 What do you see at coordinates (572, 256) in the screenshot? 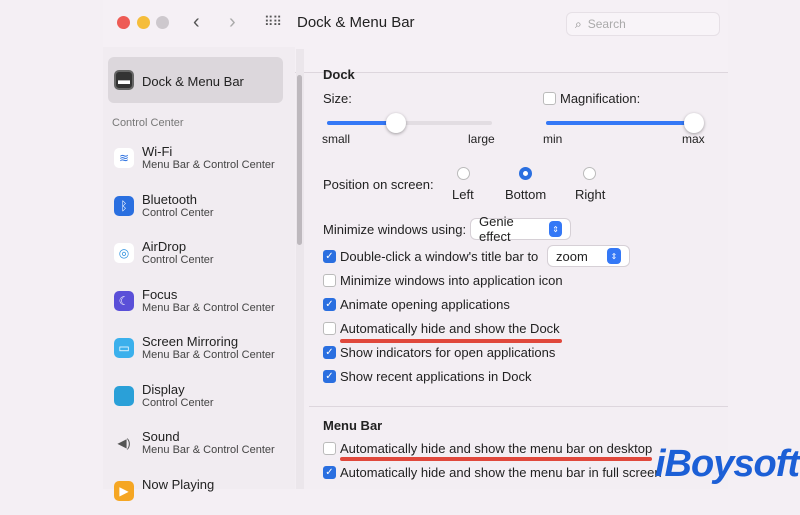
I see `popup-value: zoom` at bounding box center [572, 256].